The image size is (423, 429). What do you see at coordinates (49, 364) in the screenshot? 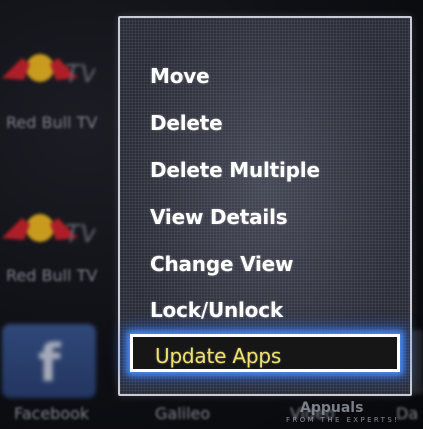
I see `facebook-icon: f` at bounding box center [49, 364].